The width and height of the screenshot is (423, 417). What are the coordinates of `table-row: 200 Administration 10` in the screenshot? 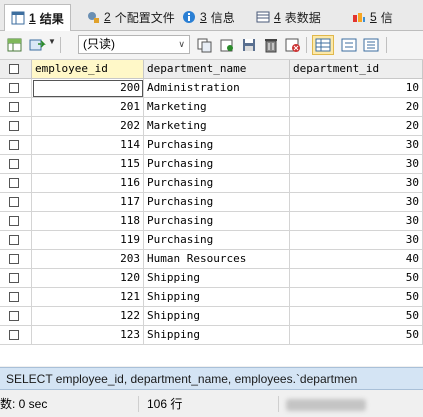 It's located at (211, 88).